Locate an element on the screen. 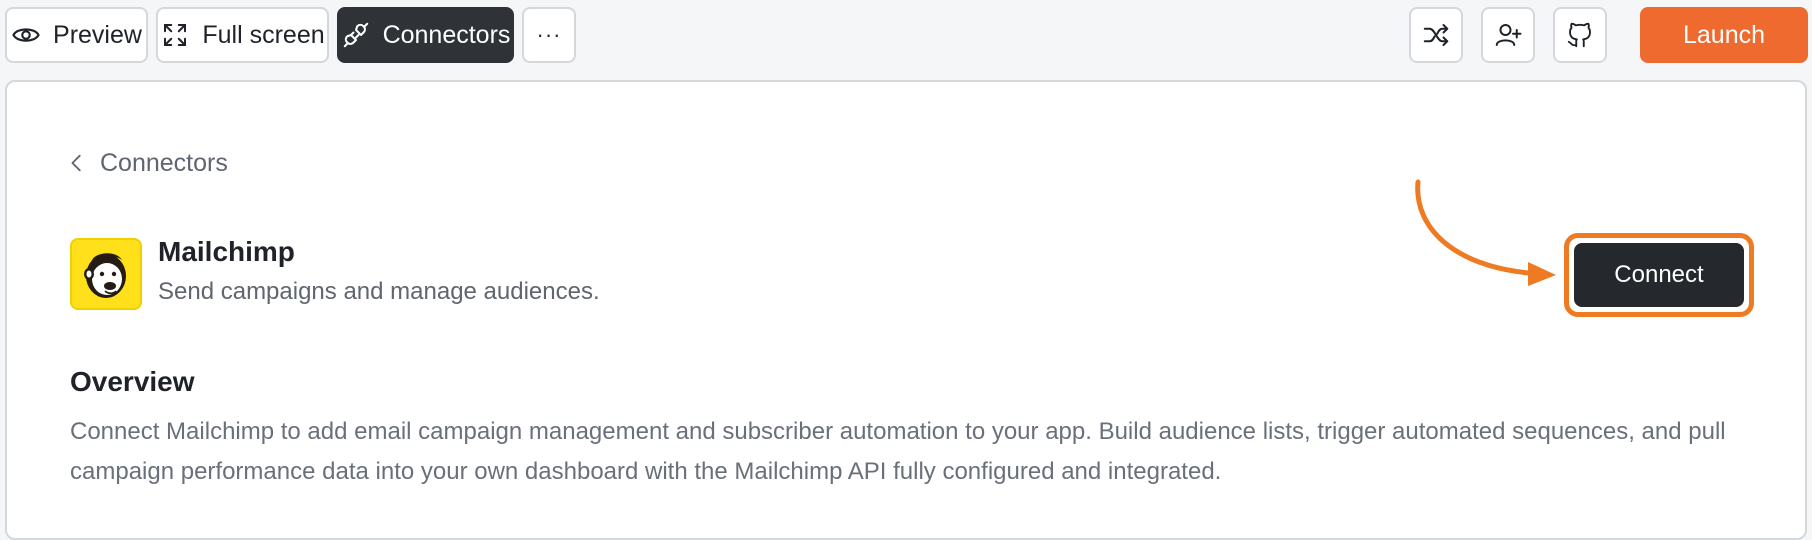  shuffle-button is located at coordinates (1436, 35).